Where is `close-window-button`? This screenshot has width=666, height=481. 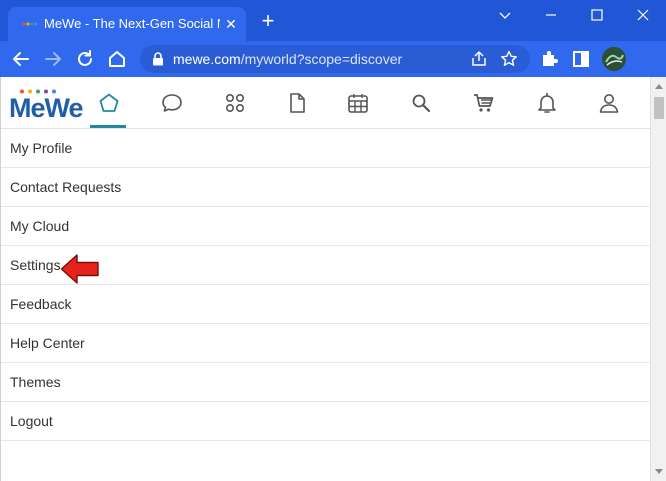
close-window-button is located at coordinates (643, 15).